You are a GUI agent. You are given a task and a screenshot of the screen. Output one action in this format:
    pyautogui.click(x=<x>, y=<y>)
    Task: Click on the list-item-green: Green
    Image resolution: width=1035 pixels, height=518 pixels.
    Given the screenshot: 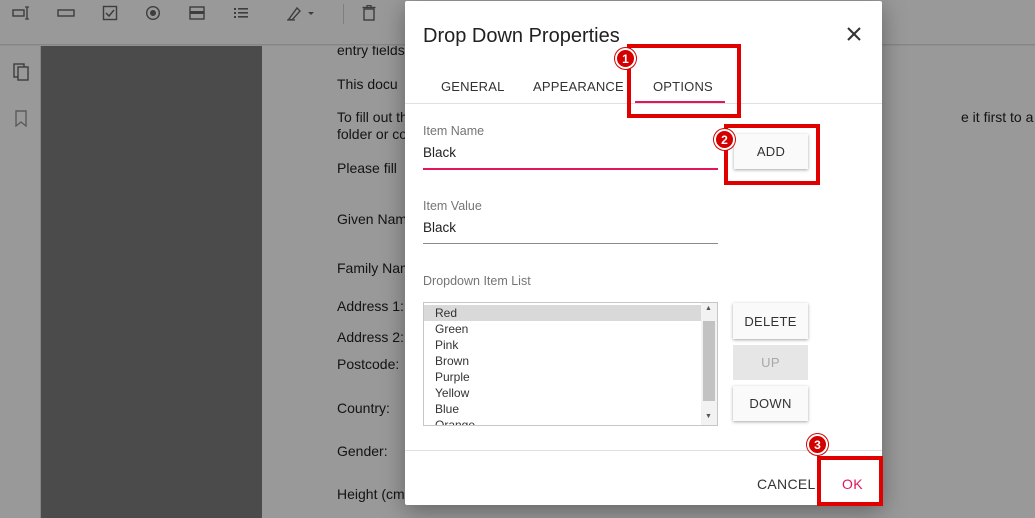 What is the action you would take?
    pyautogui.click(x=563, y=329)
    